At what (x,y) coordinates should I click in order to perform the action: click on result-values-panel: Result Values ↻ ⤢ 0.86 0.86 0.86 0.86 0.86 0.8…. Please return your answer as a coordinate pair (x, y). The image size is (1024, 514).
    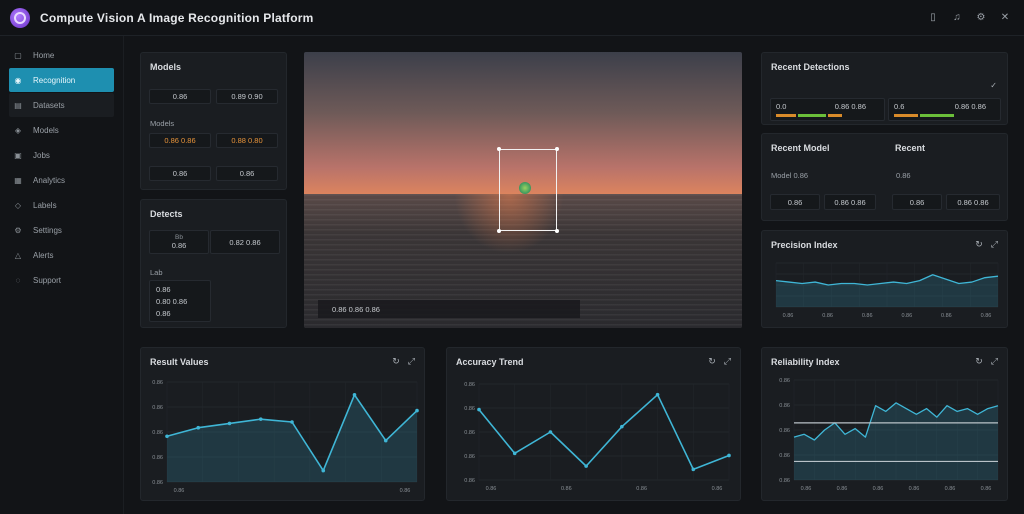
    Looking at the image, I should click on (282, 424).